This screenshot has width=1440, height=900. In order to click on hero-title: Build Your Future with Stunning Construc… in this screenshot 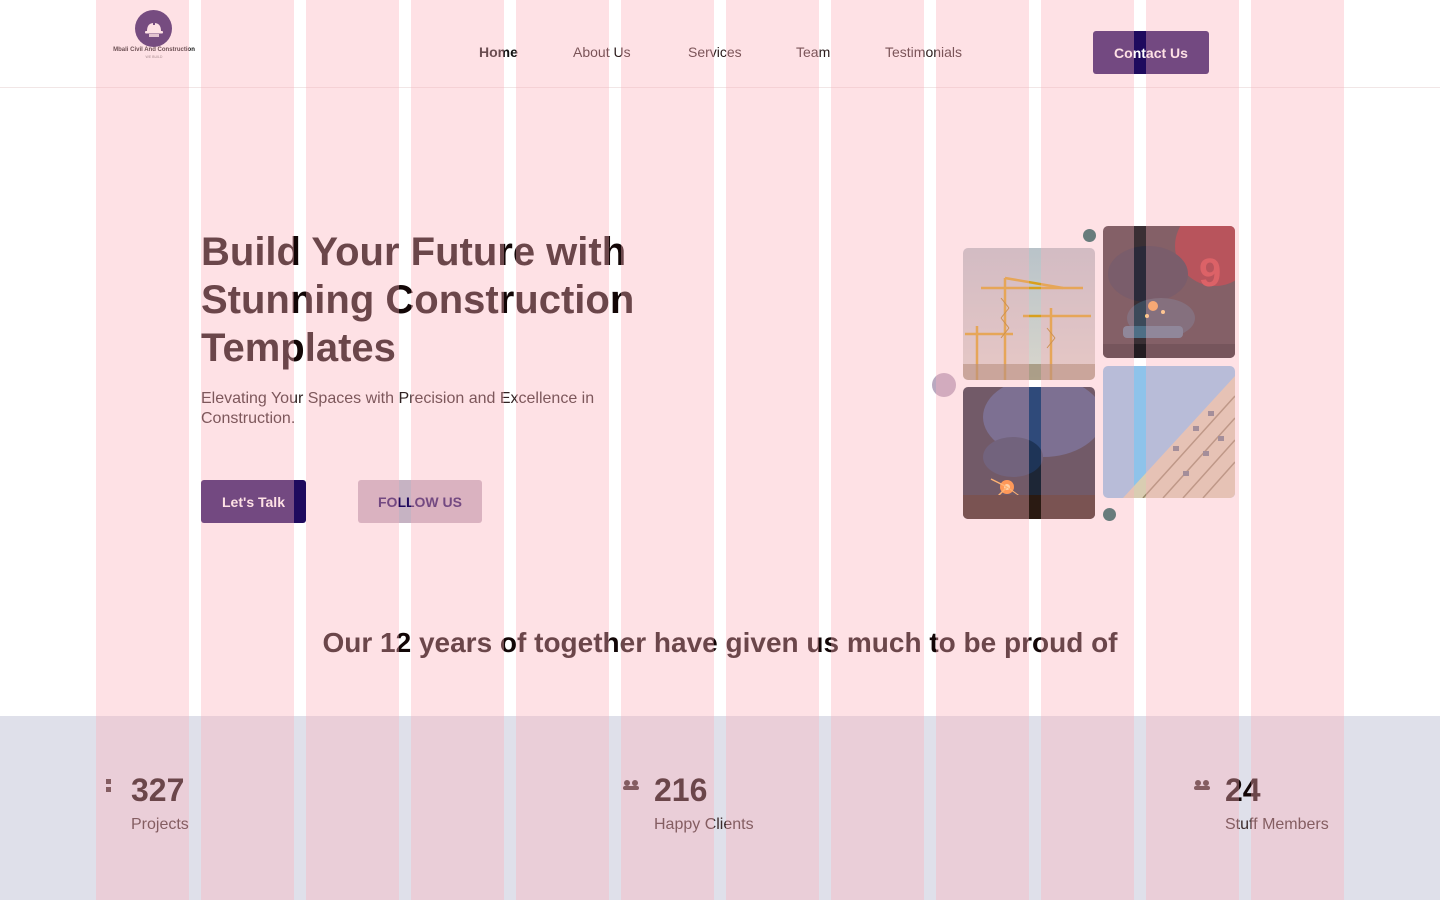, I will do `click(461, 300)`.